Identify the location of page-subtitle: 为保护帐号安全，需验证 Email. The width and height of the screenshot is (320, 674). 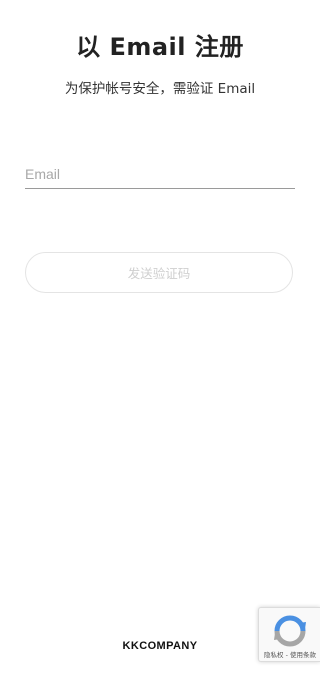
(160, 89).